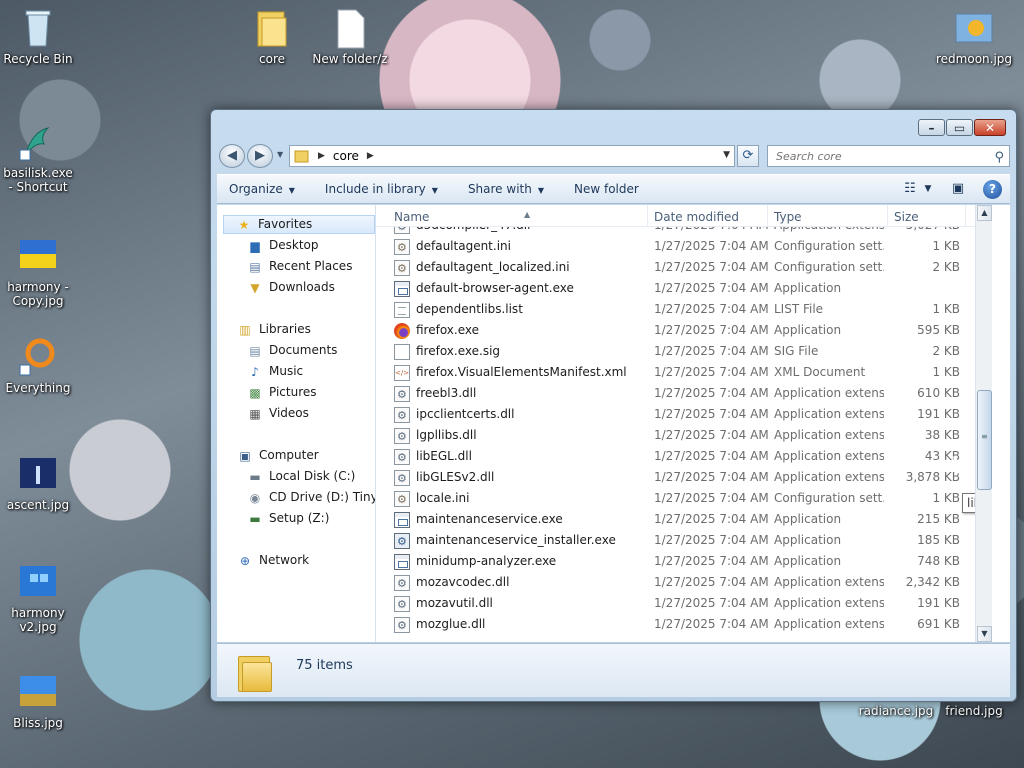 This screenshot has height=768, width=1024. What do you see at coordinates (512, 156) in the screenshot?
I see `address-bar: ▶ core ▶ ▼` at bounding box center [512, 156].